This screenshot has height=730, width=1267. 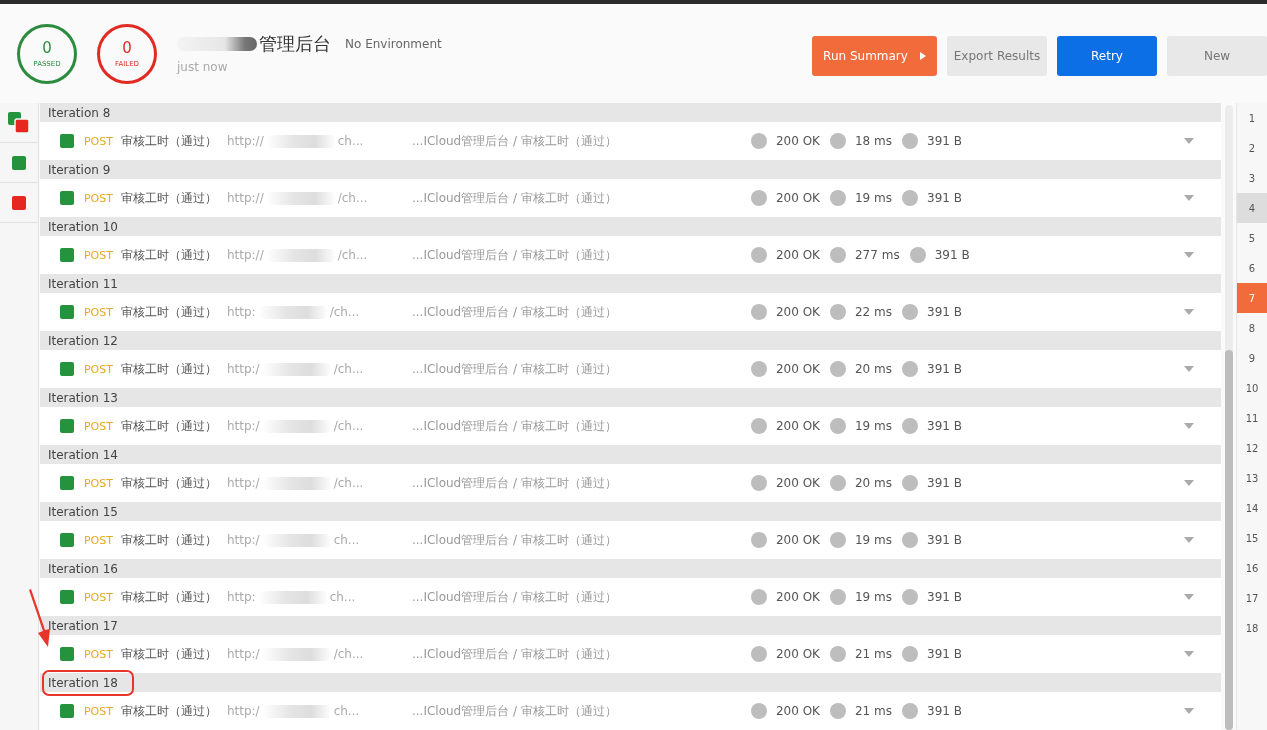 I want to click on url-start: http:, so click(x=241, y=597).